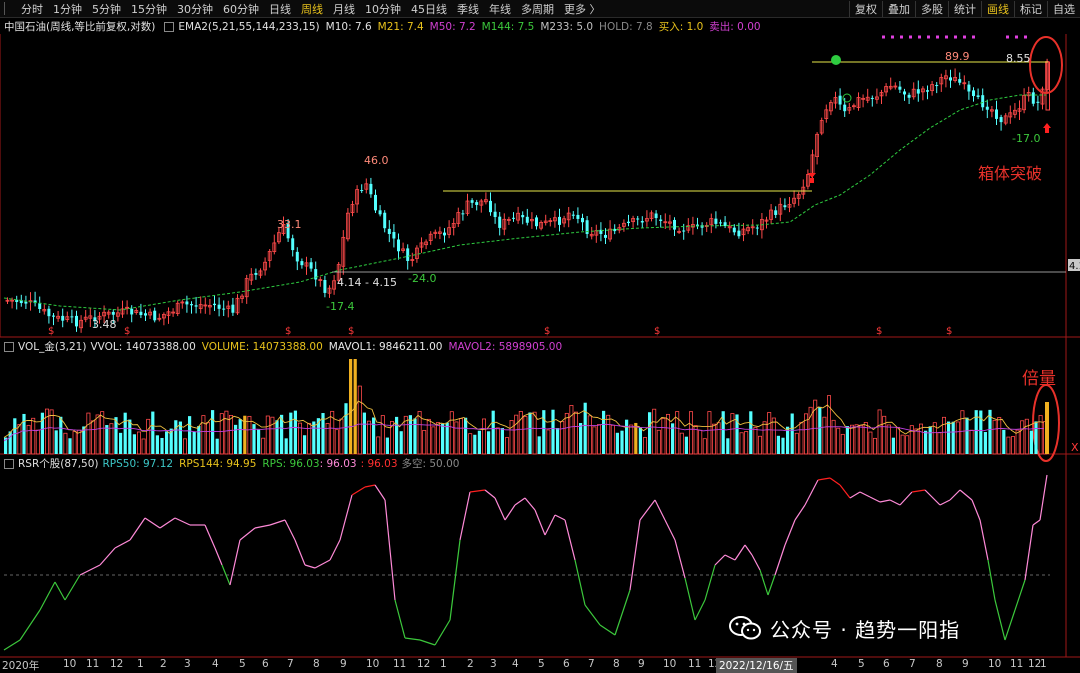 Image resolution: width=1080 pixels, height=673 pixels. Describe the element at coordinates (58, 463) in the screenshot. I see `rsr-name: RSR个股(87,50)` at that location.